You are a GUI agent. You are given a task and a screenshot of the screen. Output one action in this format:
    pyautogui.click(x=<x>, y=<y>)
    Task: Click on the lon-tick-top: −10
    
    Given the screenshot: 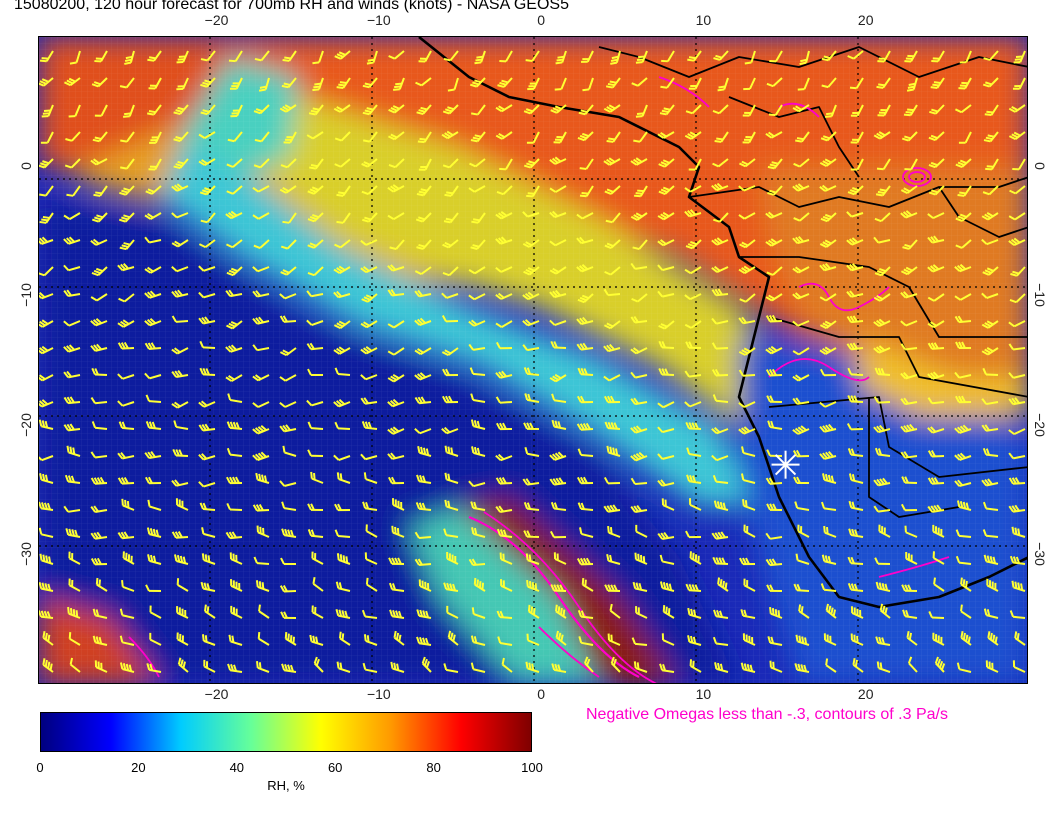 What is the action you would take?
    pyautogui.click(x=378, y=20)
    